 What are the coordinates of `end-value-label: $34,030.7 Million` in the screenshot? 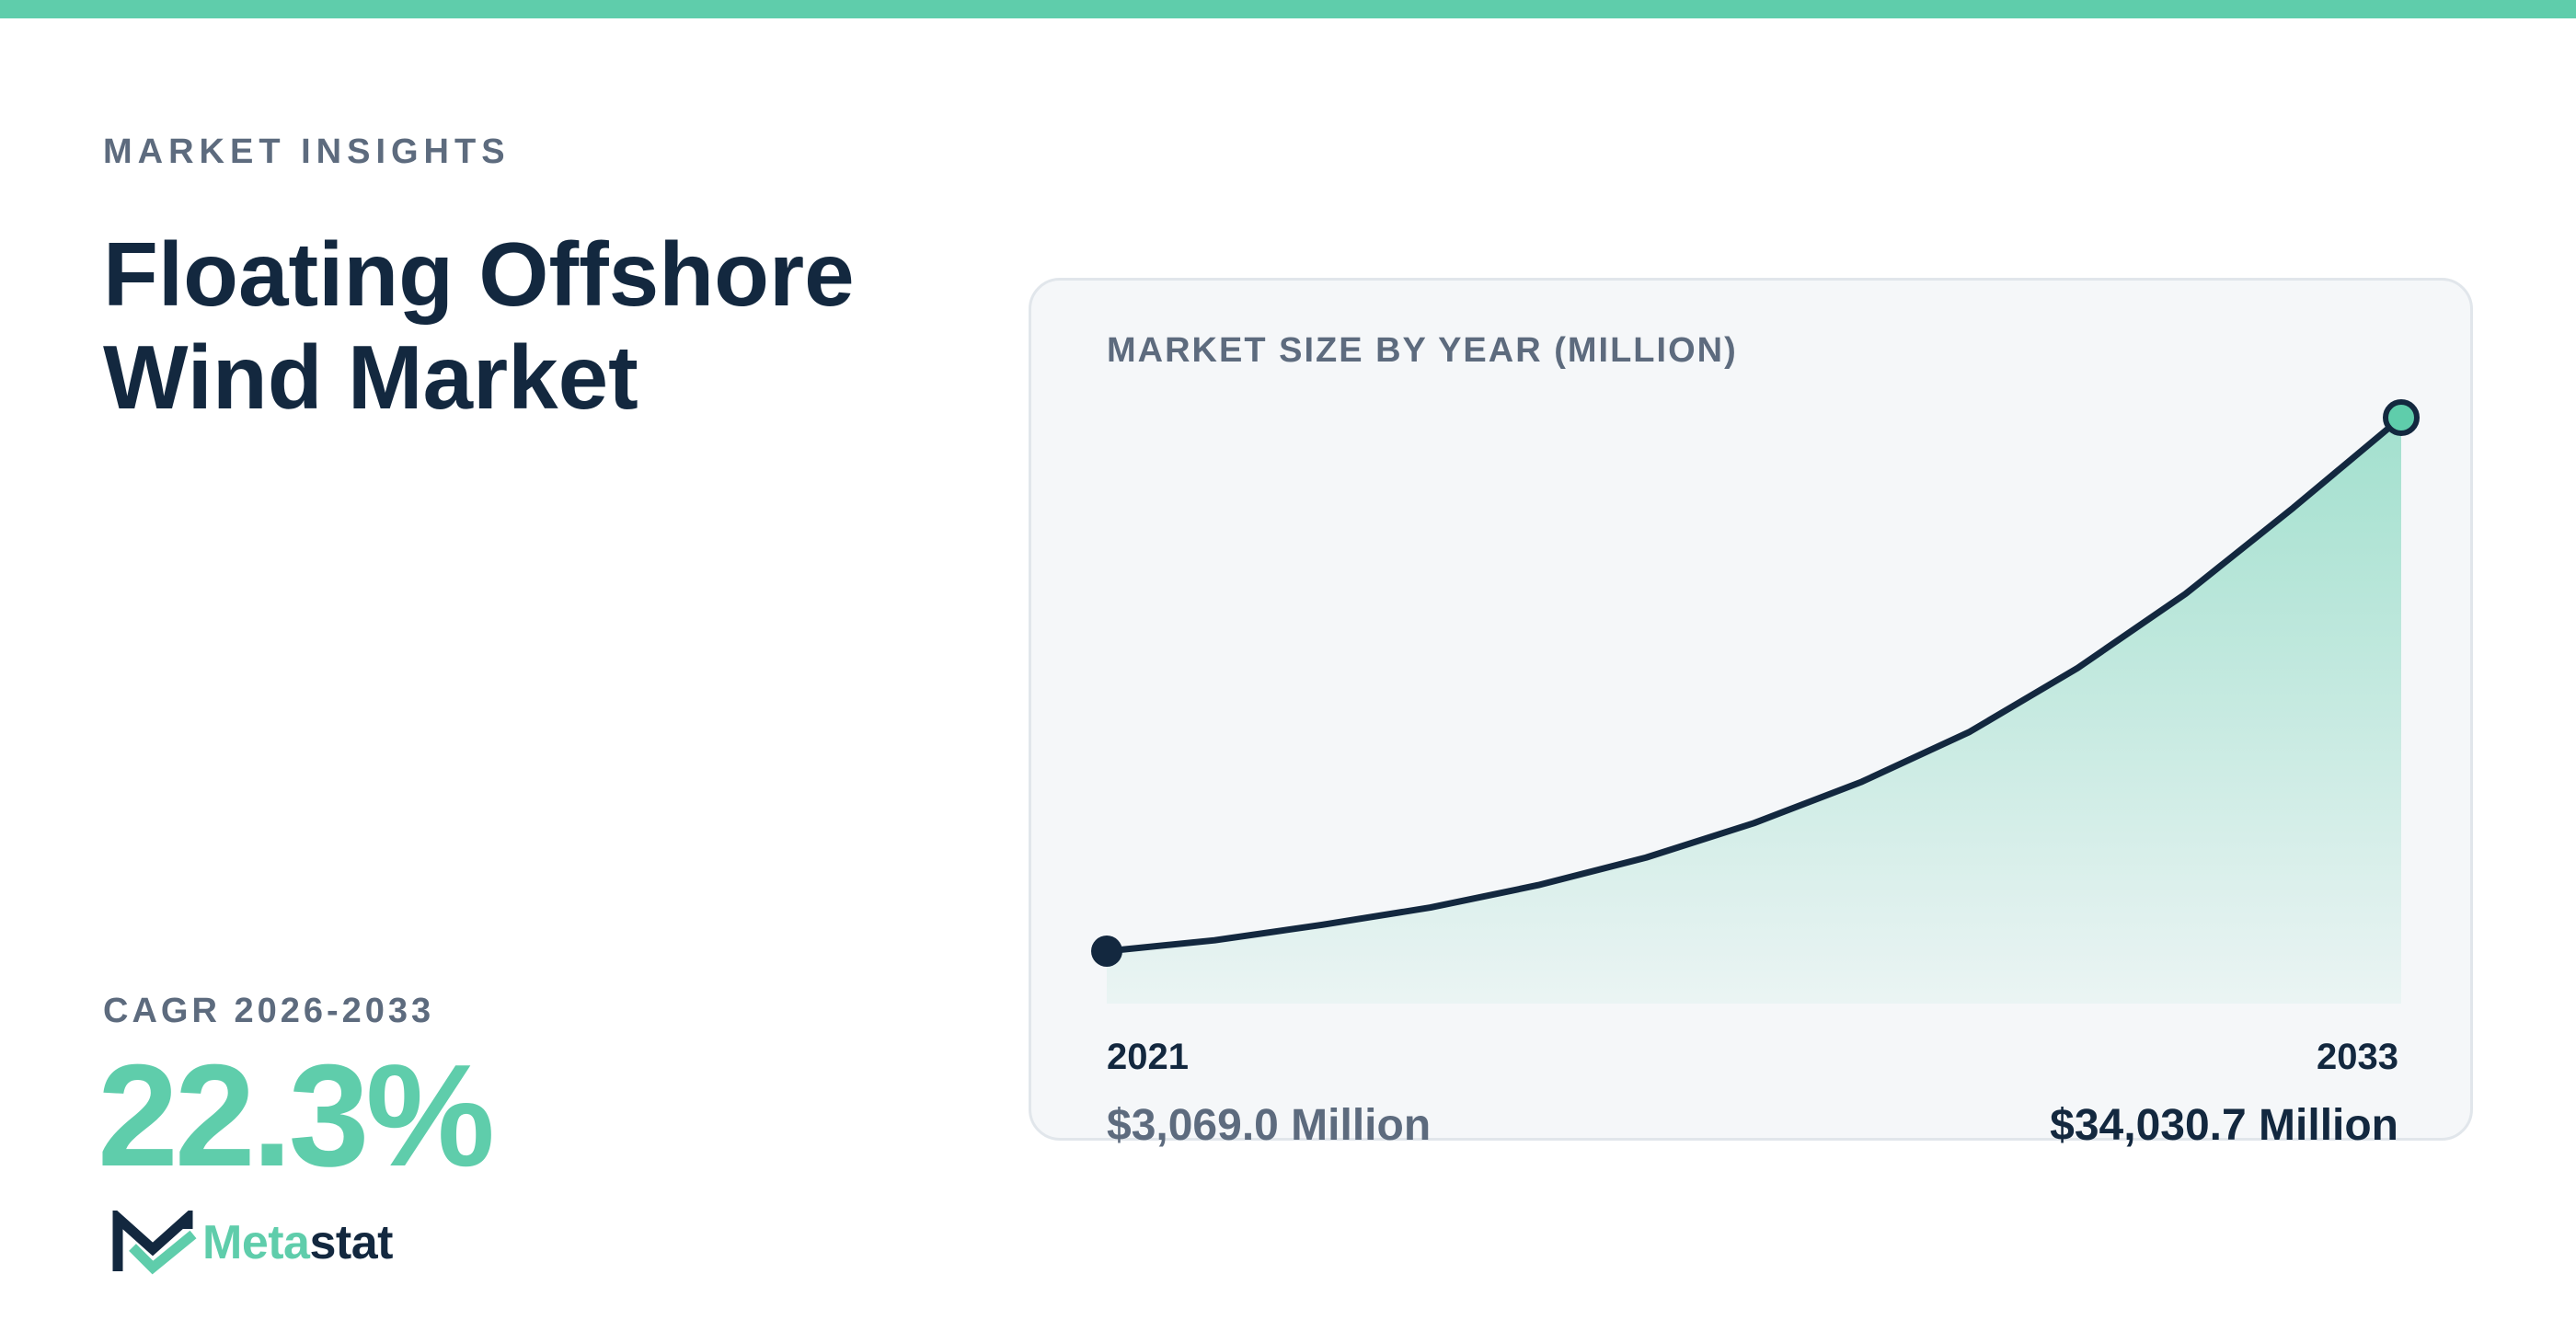 It's located at (2224, 1125).